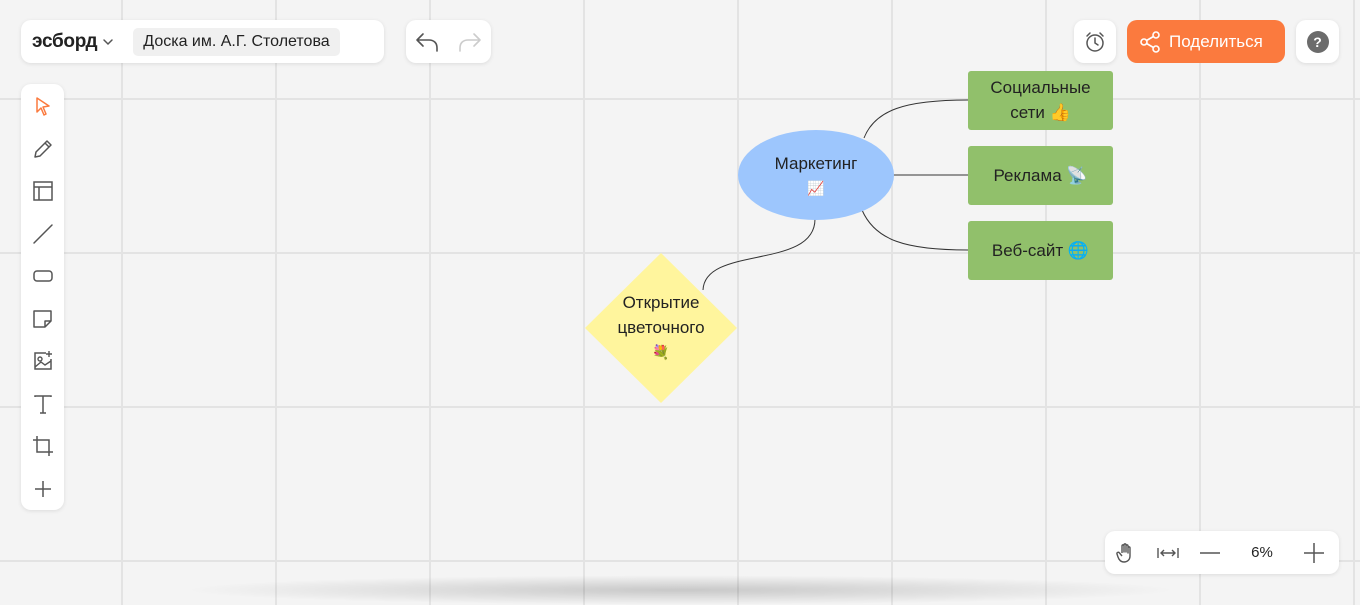  I want to click on connector-social, so click(916, 119).